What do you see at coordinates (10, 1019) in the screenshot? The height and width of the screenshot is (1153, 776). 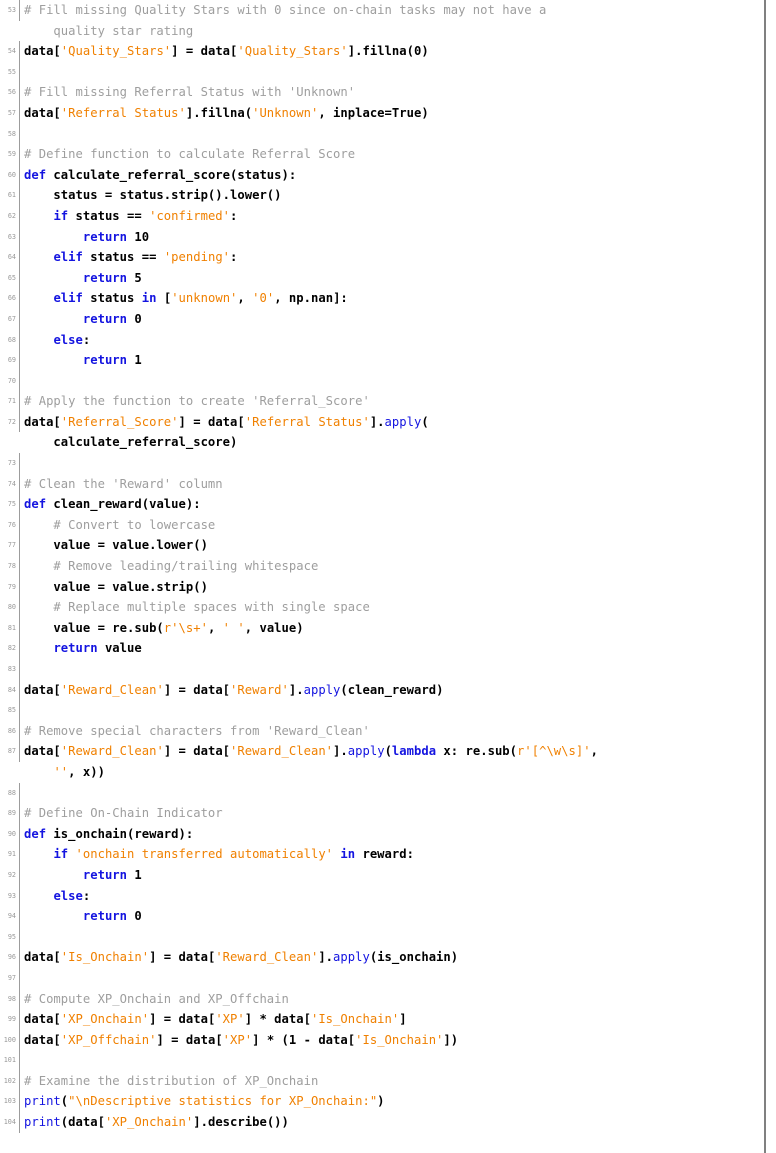 I see `line-number: 99` at bounding box center [10, 1019].